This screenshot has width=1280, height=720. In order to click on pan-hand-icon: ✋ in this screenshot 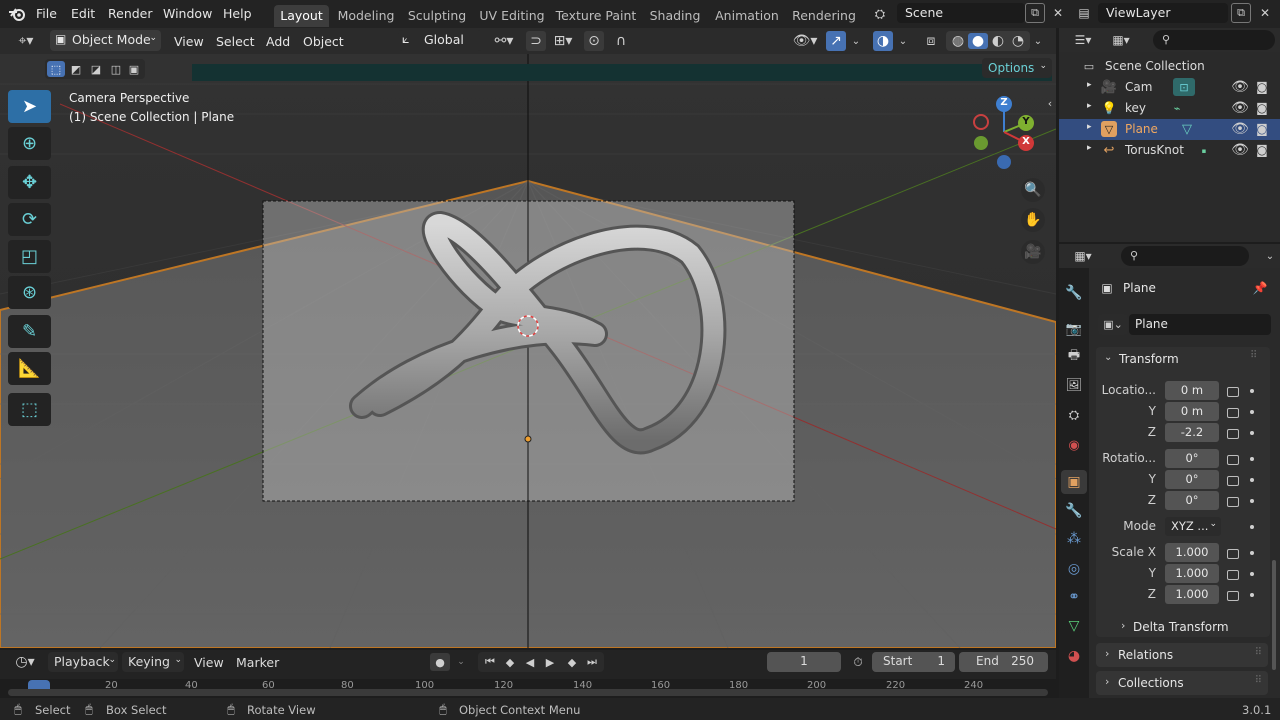, I will do `click(1033, 220)`.